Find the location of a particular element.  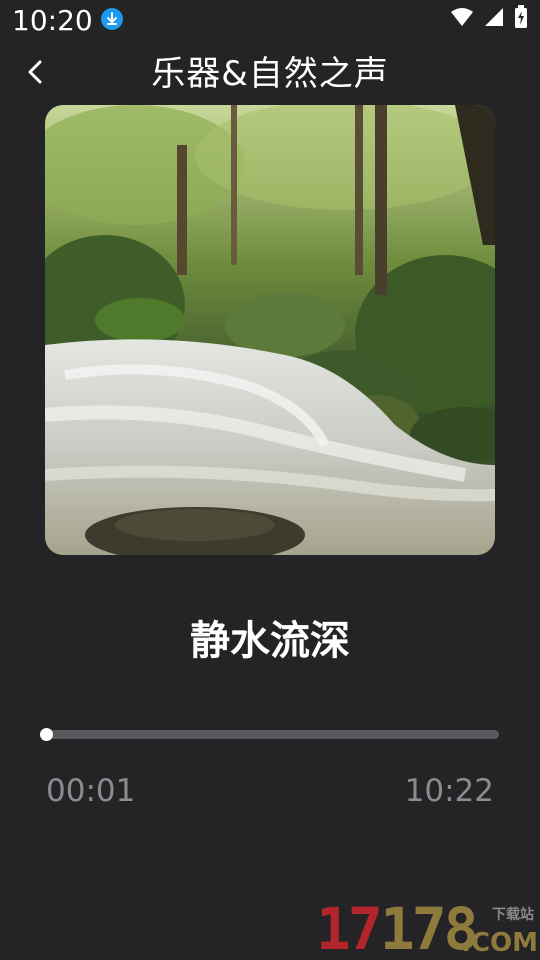

total-time: 10:22 is located at coordinates (449, 791).